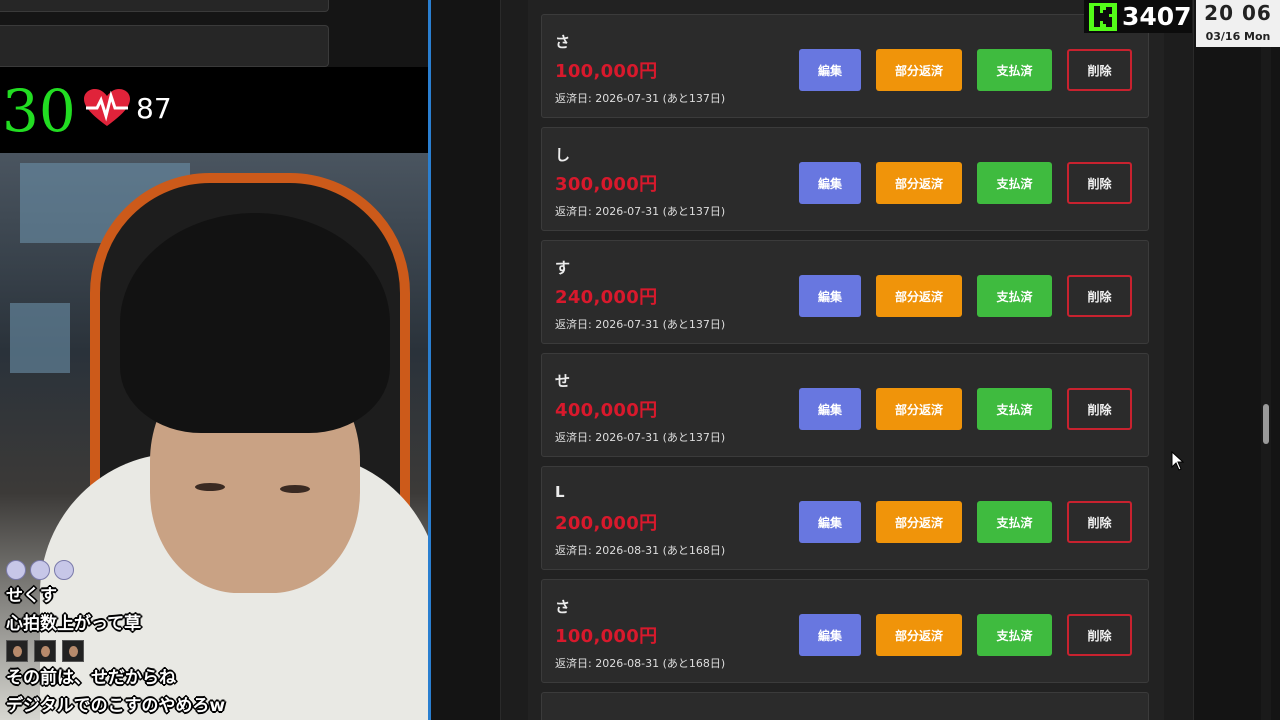 Image resolution: width=1280 pixels, height=720 pixels. Describe the element at coordinates (563, 268) in the screenshot. I see `lender-name: す` at that location.